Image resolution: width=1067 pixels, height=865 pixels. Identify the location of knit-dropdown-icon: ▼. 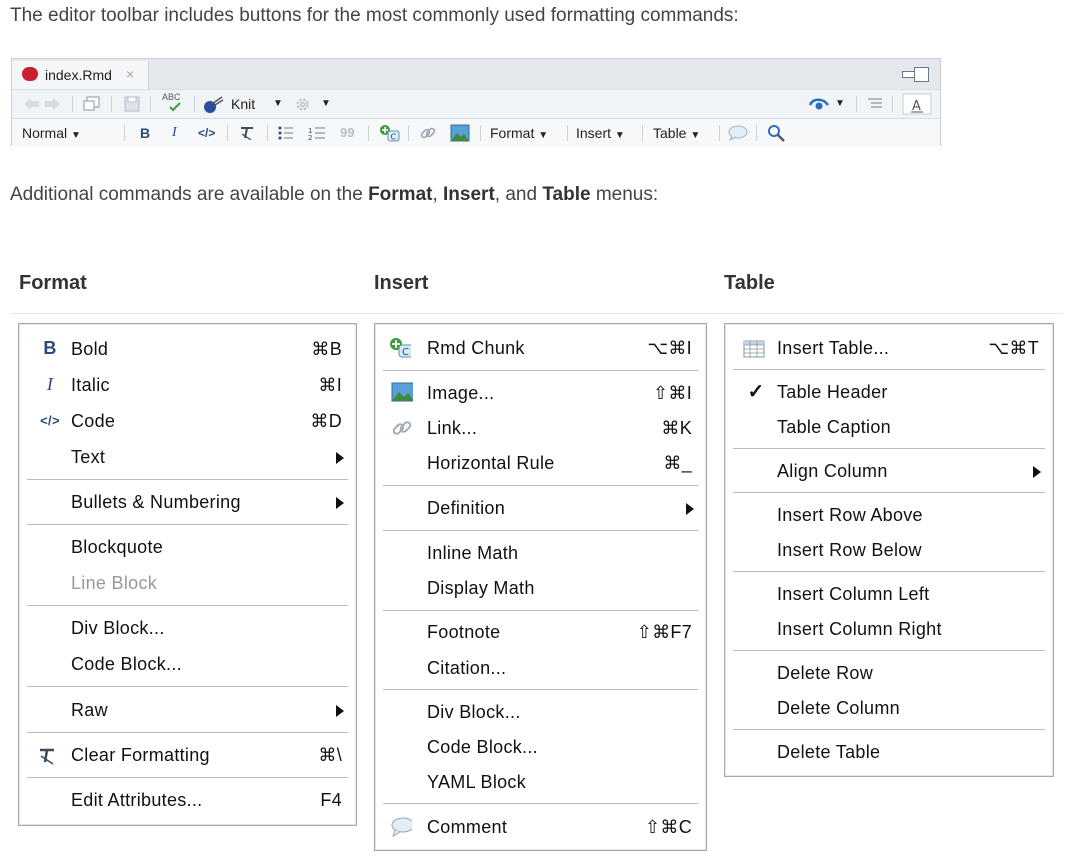
(278, 104).